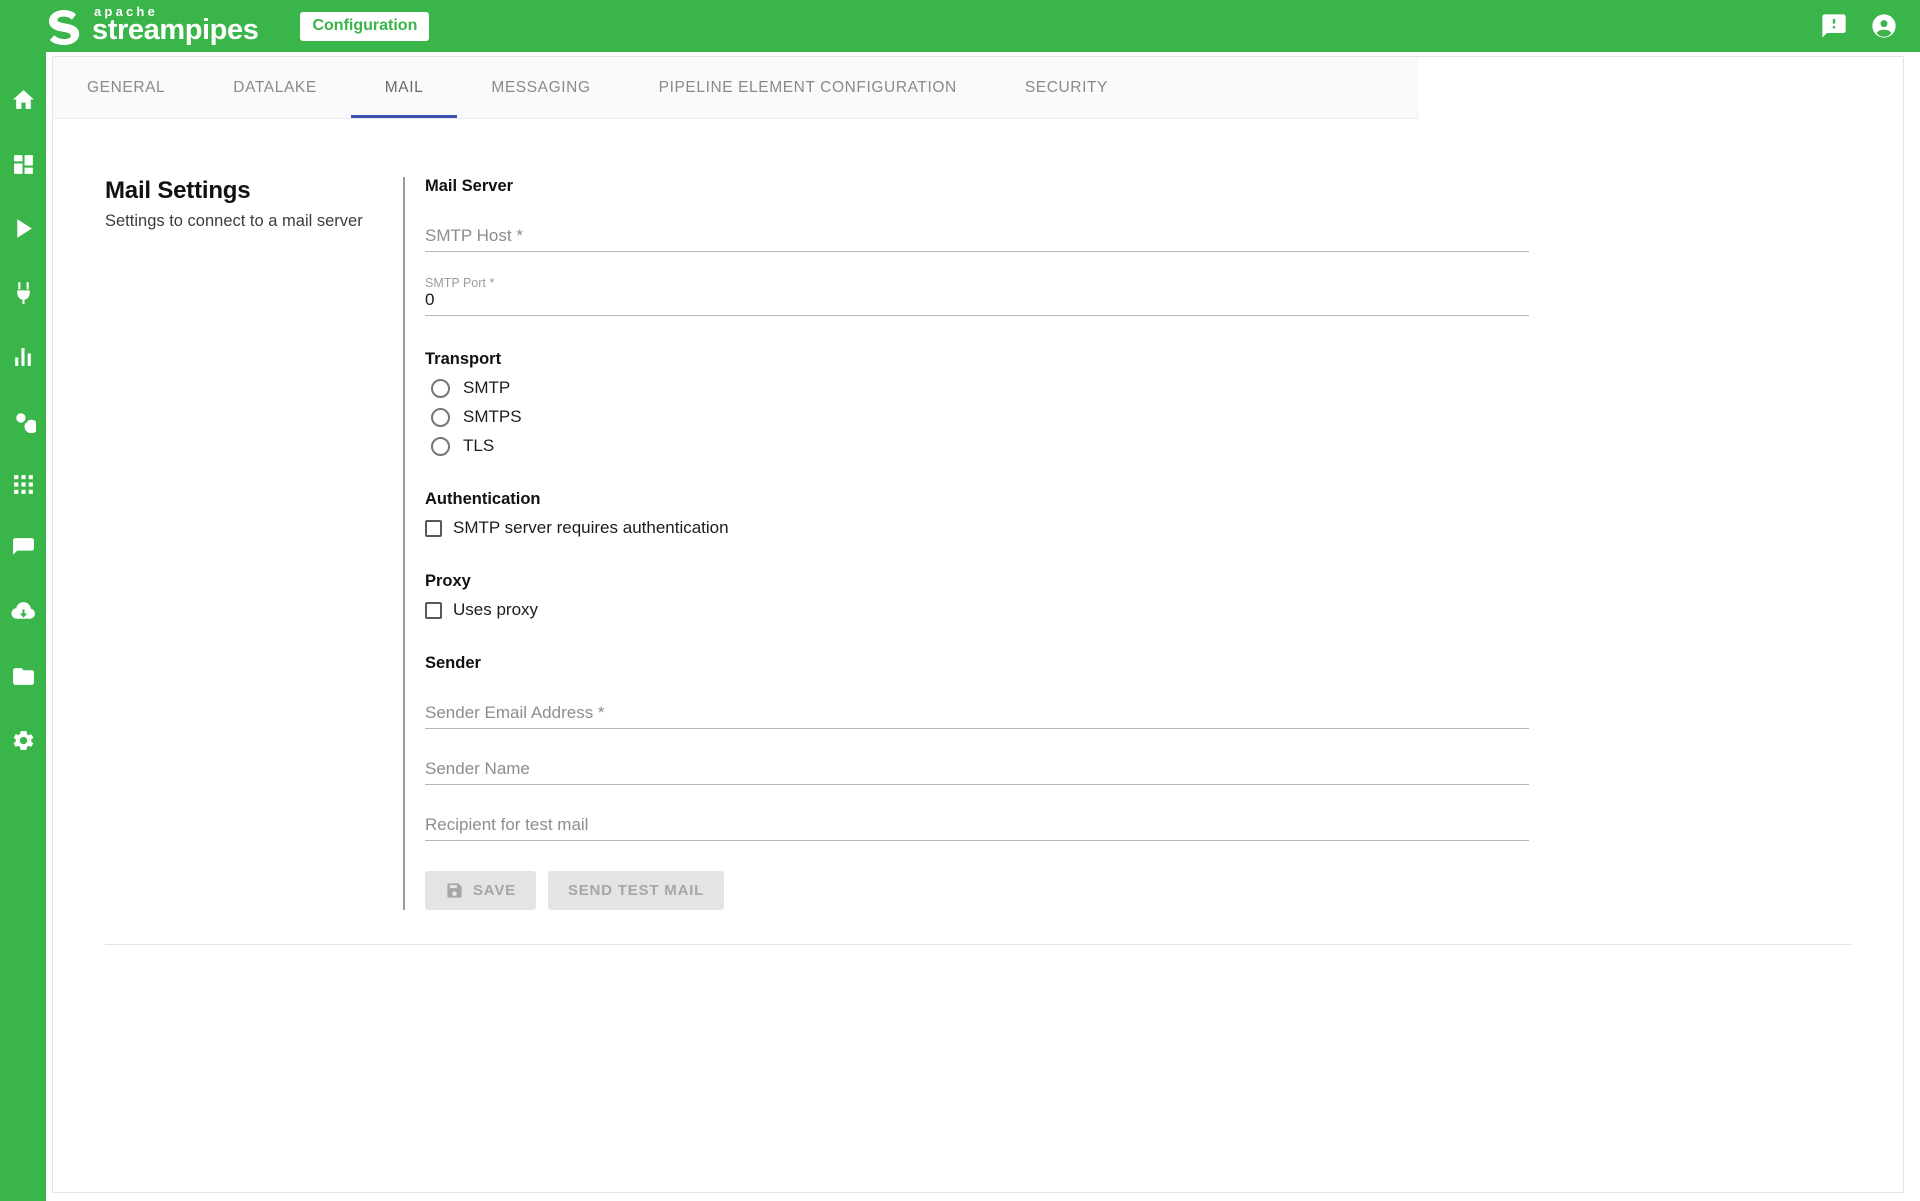 The image size is (1920, 1201). What do you see at coordinates (234, 221) in the screenshot?
I see `page-subtitle: Settings to connect to a mail server` at bounding box center [234, 221].